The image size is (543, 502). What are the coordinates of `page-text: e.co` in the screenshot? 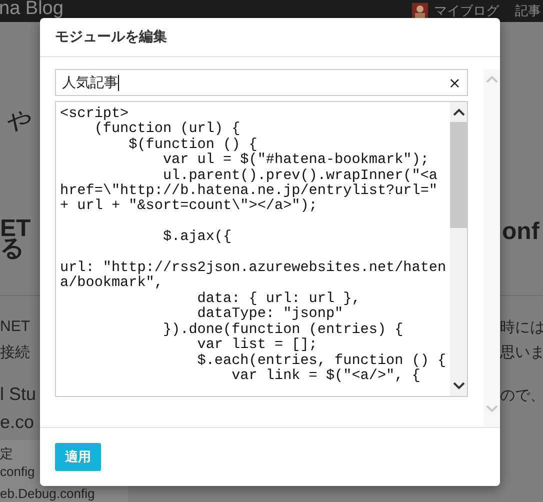 It's located at (17, 422).